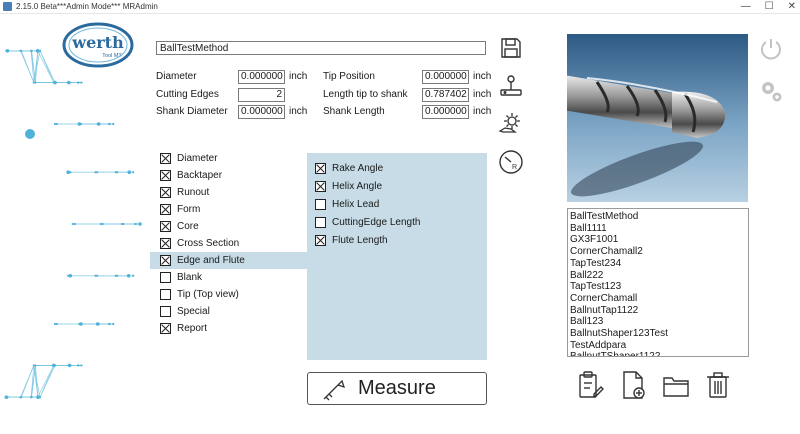  What do you see at coordinates (334, 389) in the screenshot?
I see `probe-icon` at bounding box center [334, 389].